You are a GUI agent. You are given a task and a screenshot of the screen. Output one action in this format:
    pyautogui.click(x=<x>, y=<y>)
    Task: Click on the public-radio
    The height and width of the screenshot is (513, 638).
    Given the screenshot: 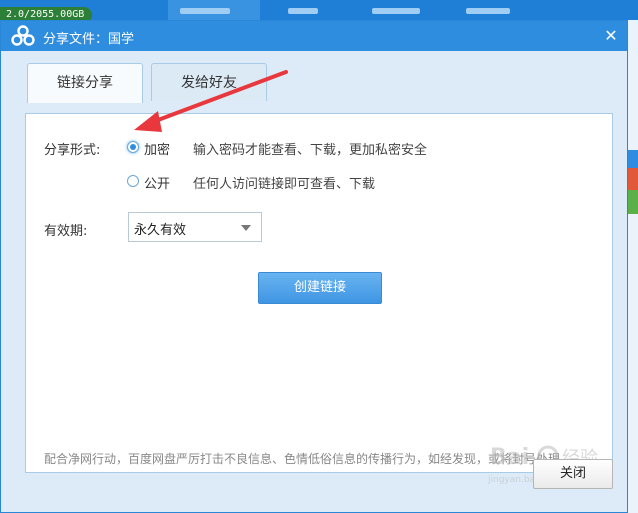 What is the action you would take?
    pyautogui.click(x=133, y=181)
    